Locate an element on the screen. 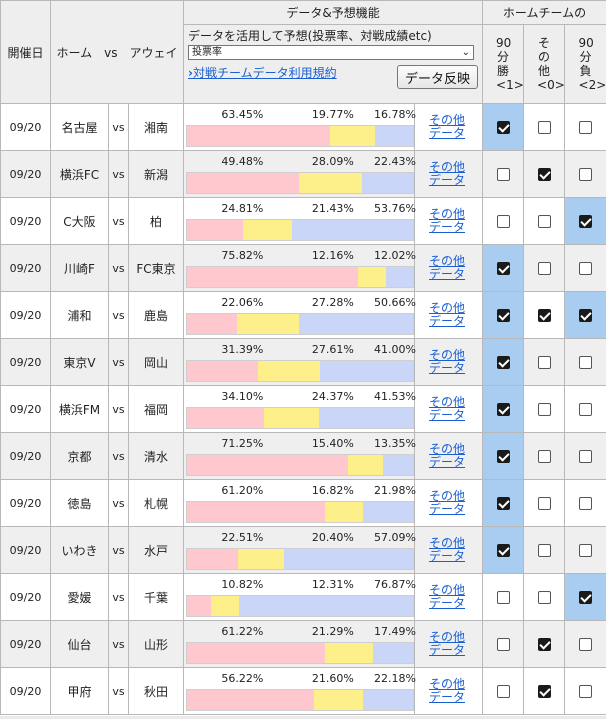 The height and width of the screenshot is (719, 606). col-header-char: <2> is located at coordinates (592, 85).